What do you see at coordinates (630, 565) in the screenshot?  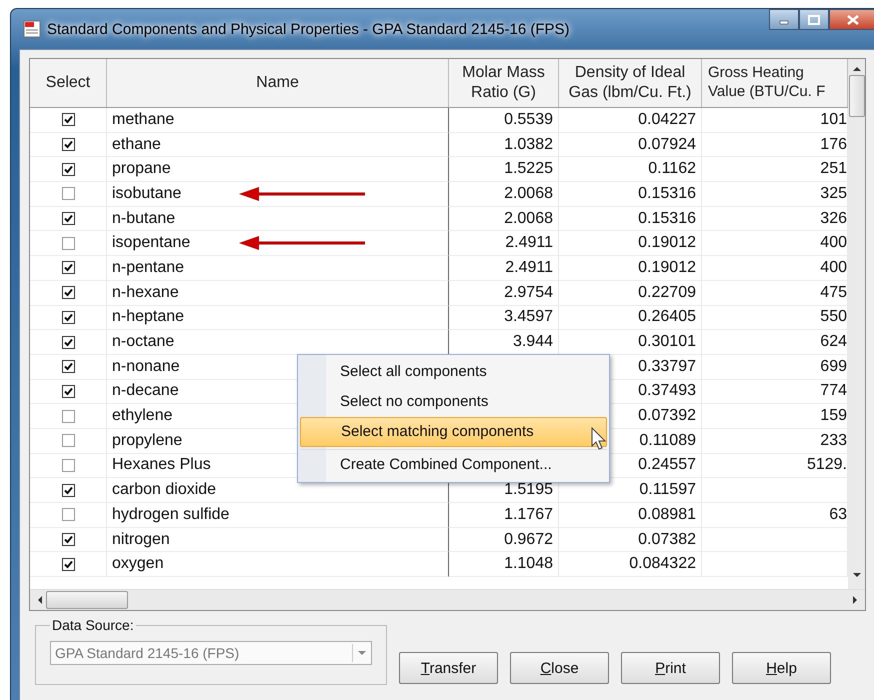 I see `table-cell: 0.084322` at bounding box center [630, 565].